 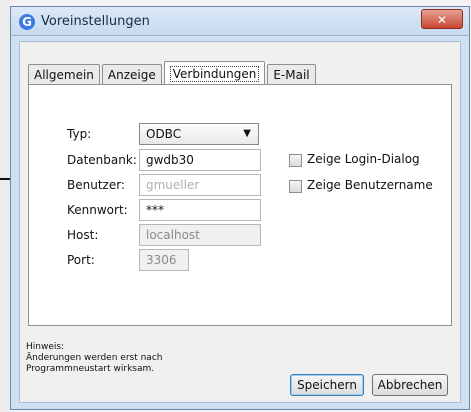 I want to click on close-icon: ✕, so click(x=442, y=20).